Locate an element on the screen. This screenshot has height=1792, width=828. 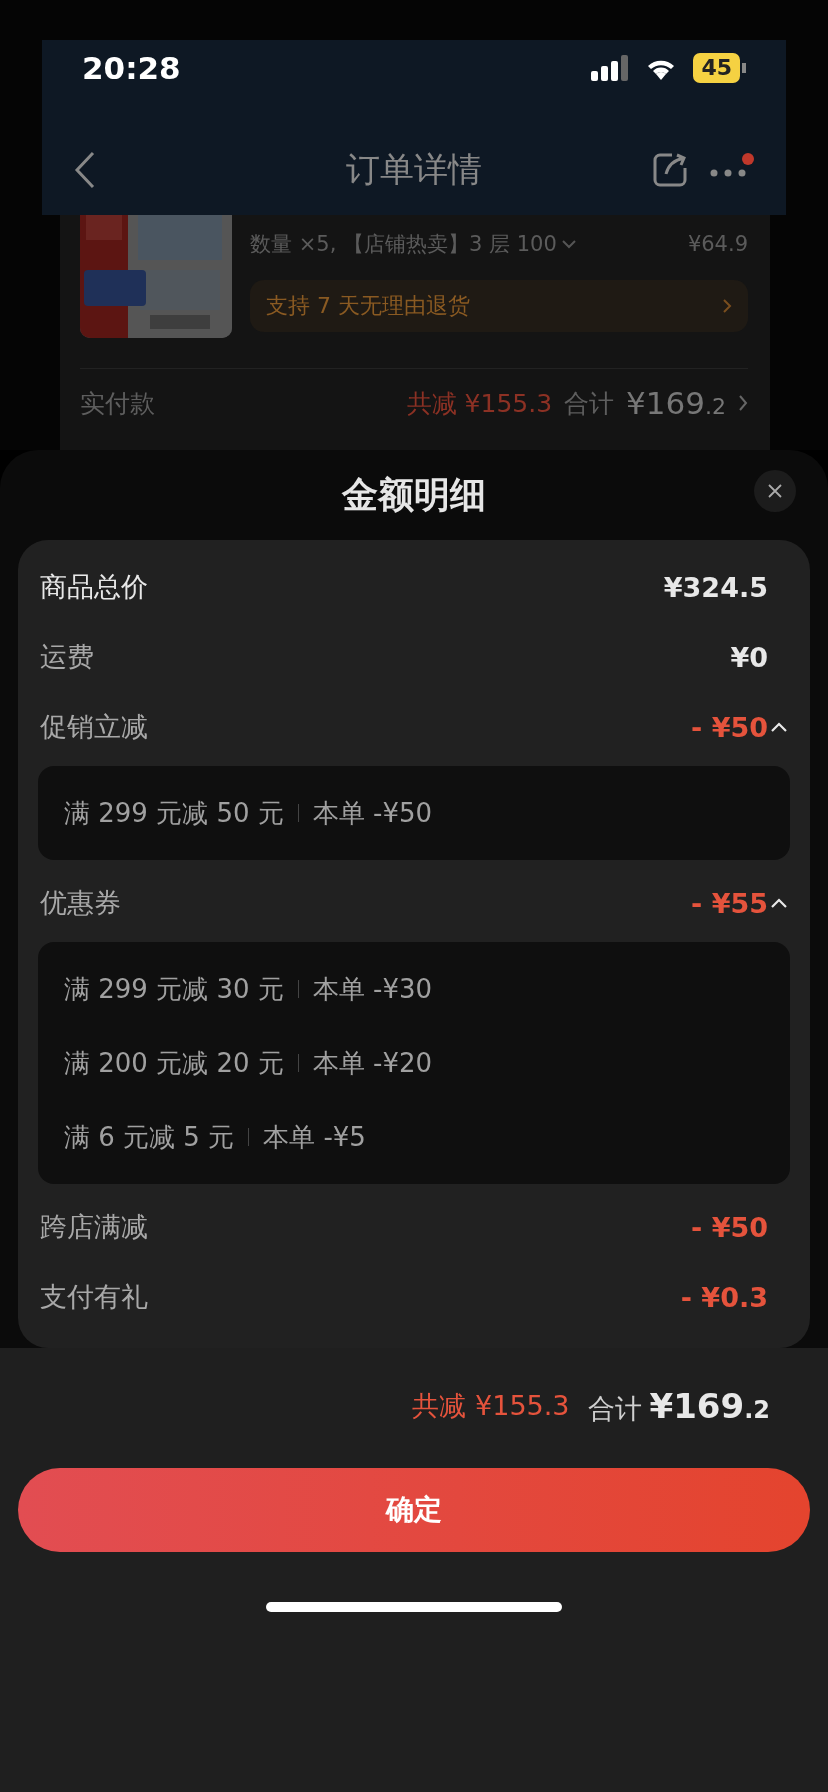
discount-rule: 满 6 元减 5 元 is located at coordinates (149, 1137).